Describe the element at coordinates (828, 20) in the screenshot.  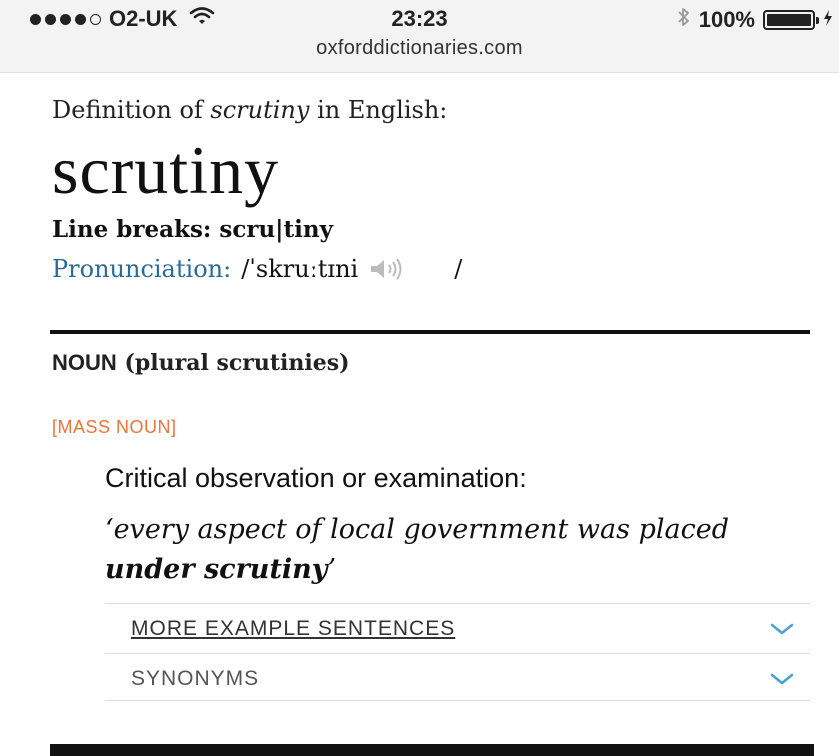
I see `charging-icon` at that location.